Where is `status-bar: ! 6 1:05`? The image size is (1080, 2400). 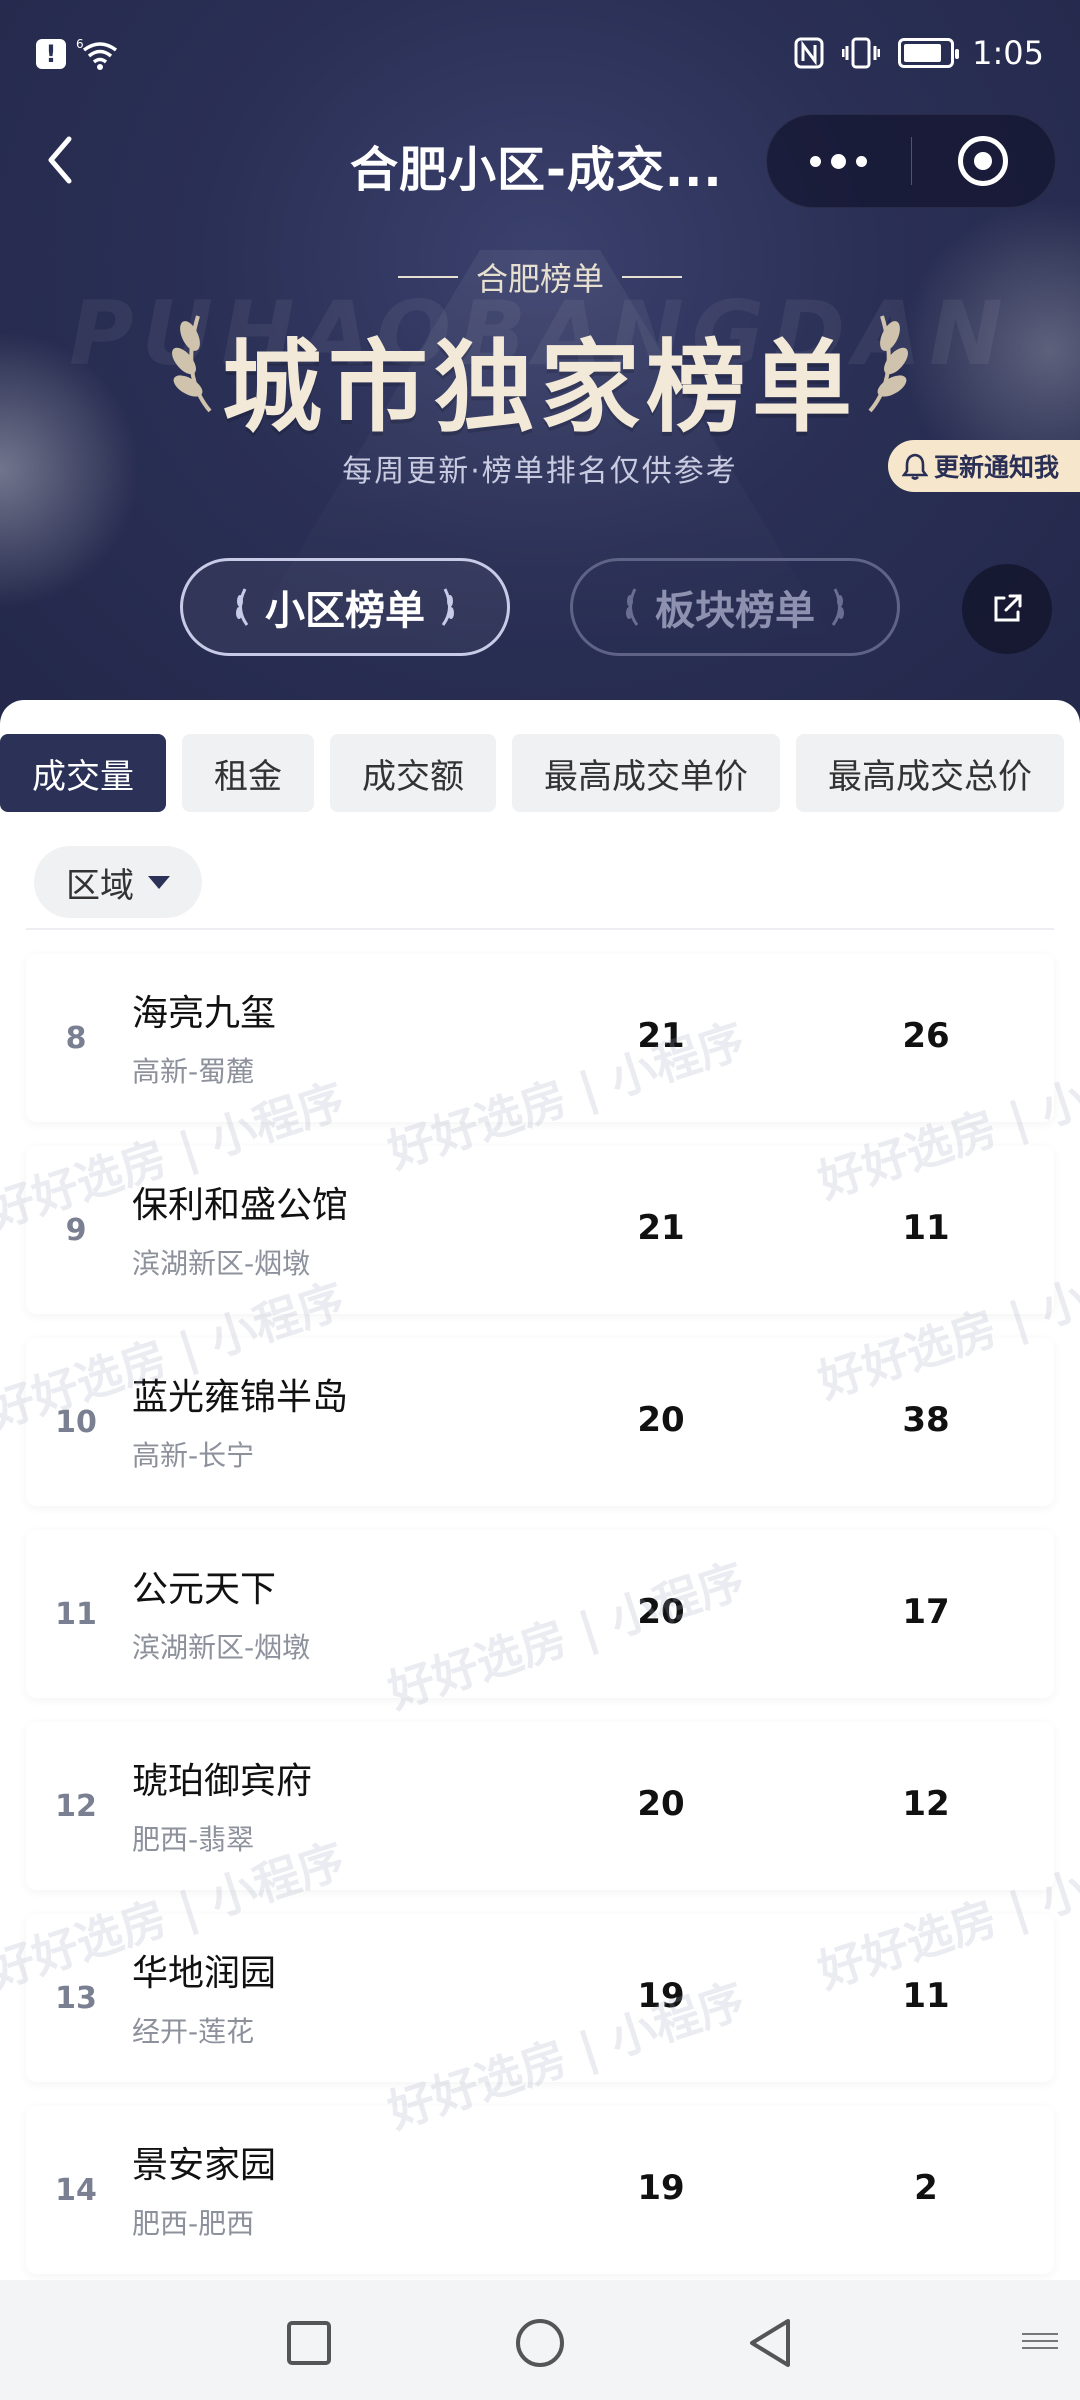 status-bar: ! 6 1:05 is located at coordinates (540, 55).